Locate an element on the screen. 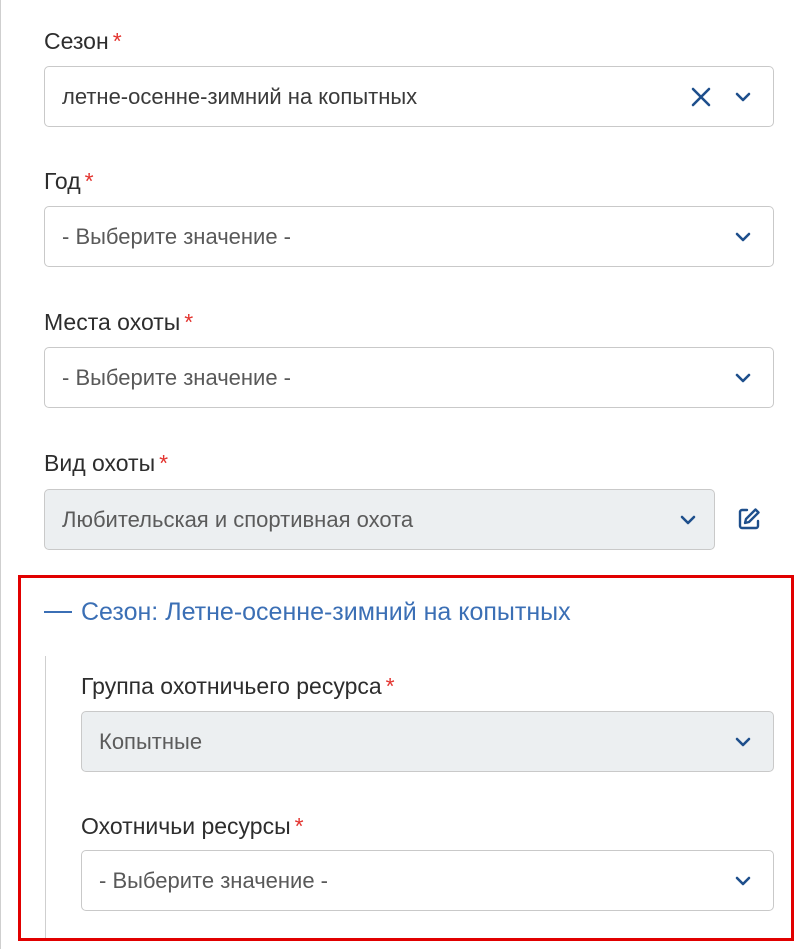  hunting-type-select: Любительская и спортивная охота is located at coordinates (379, 519).